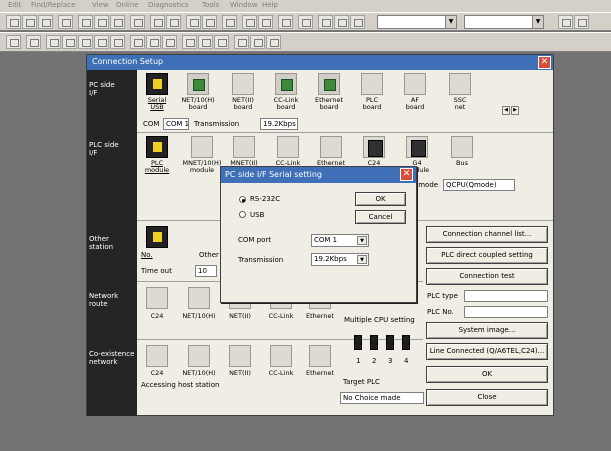 This screenshot has height=451, width=611. I want to click on undo-icon, so click(137, 22).